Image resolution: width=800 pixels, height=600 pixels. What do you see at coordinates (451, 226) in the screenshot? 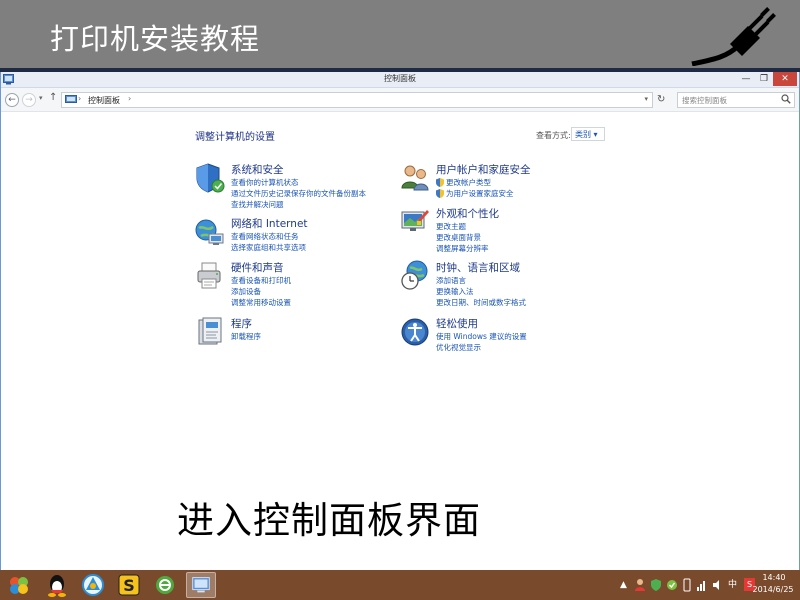
I see `category-link: 更改主题` at bounding box center [451, 226].